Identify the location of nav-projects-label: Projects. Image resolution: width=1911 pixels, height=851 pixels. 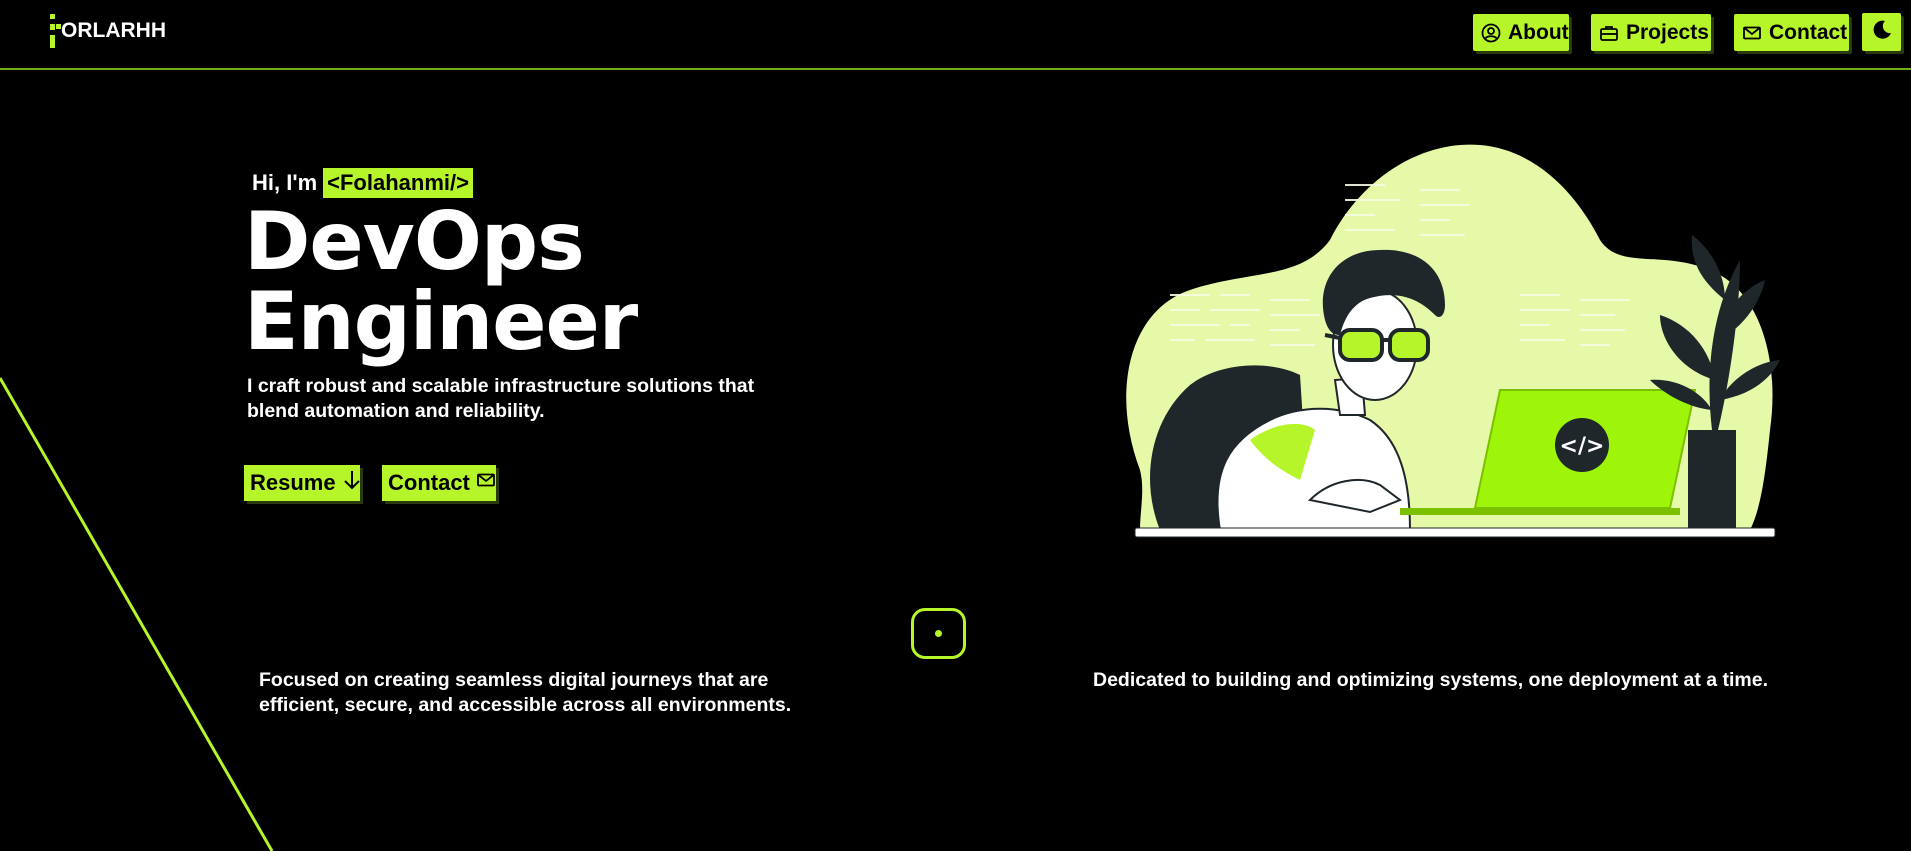
(1667, 32).